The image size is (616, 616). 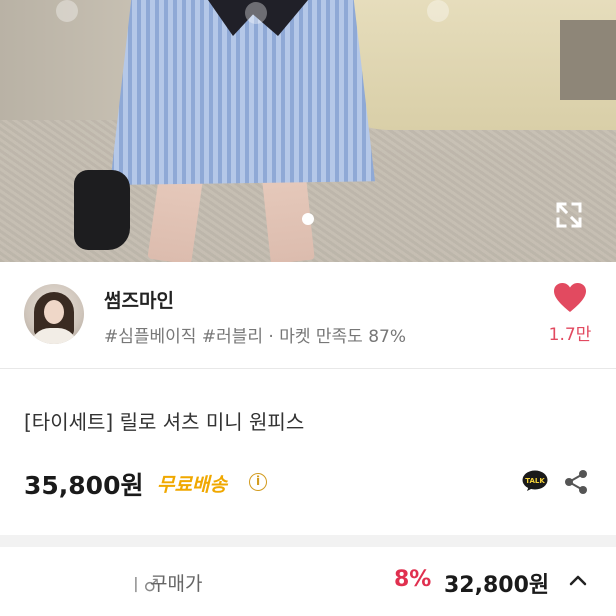 I want to click on divider, so click(x=308, y=368).